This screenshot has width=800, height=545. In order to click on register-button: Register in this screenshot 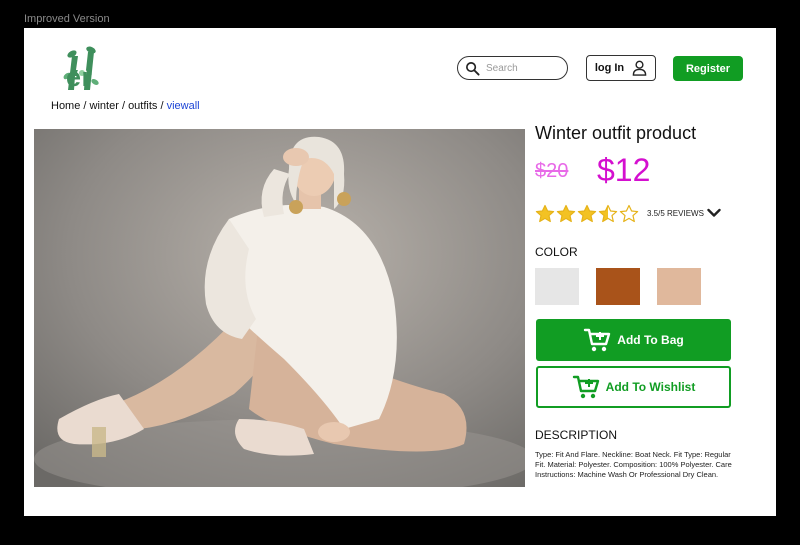, I will do `click(708, 68)`.